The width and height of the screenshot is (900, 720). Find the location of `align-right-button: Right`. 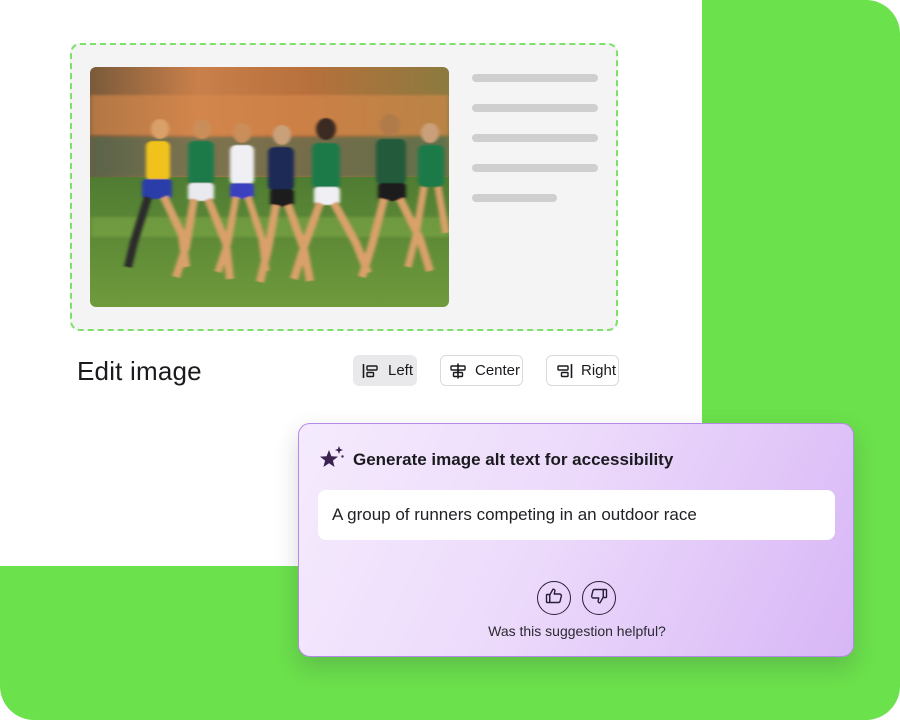

align-right-button: Right is located at coordinates (582, 370).